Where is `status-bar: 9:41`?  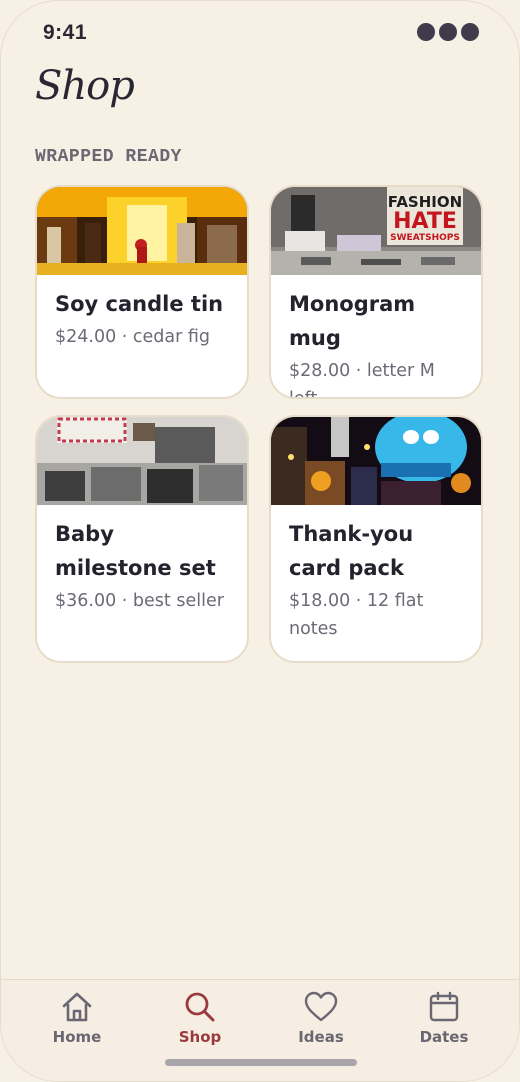
status-bar: 9:41 is located at coordinates (260, 33).